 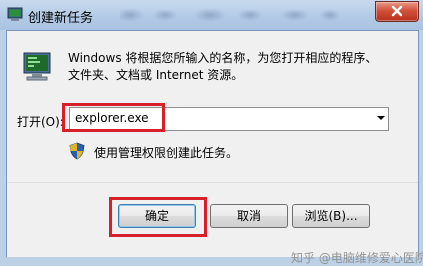 What do you see at coordinates (113, 117) in the screenshot?
I see `highlight-box-input` at bounding box center [113, 117].